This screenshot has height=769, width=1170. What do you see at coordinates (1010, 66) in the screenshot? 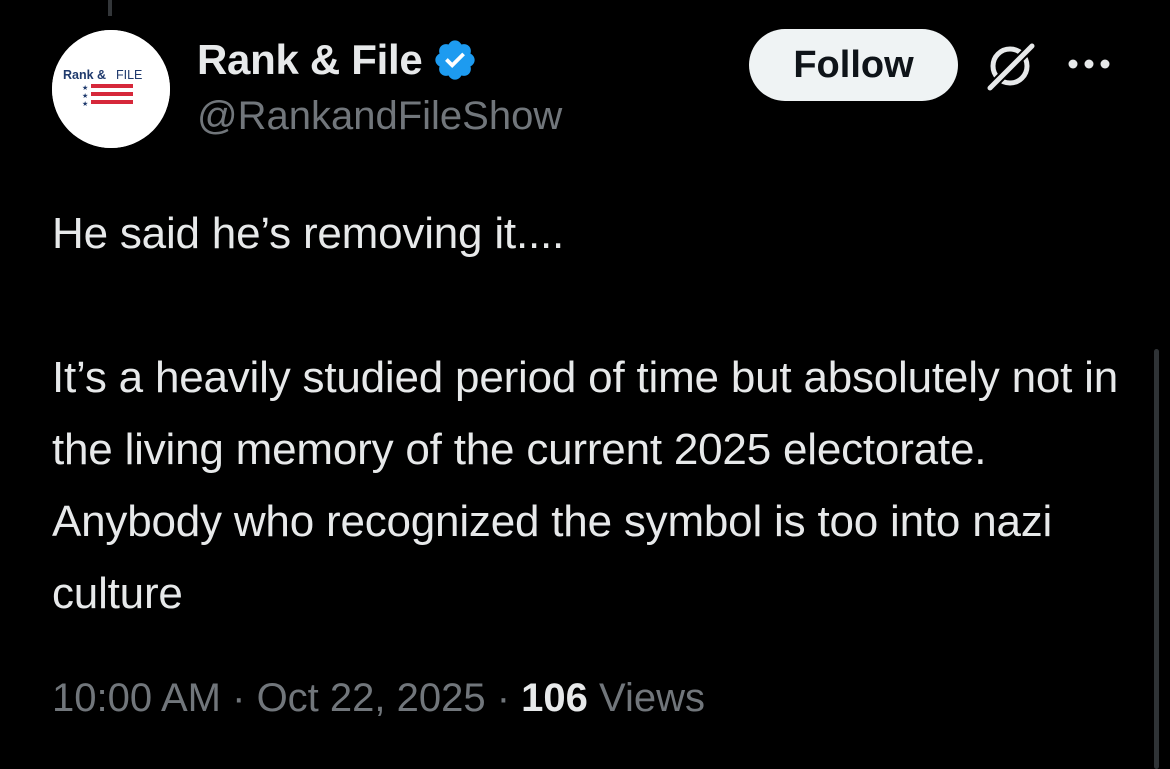
I see `grok-icon` at bounding box center [1010, 66].